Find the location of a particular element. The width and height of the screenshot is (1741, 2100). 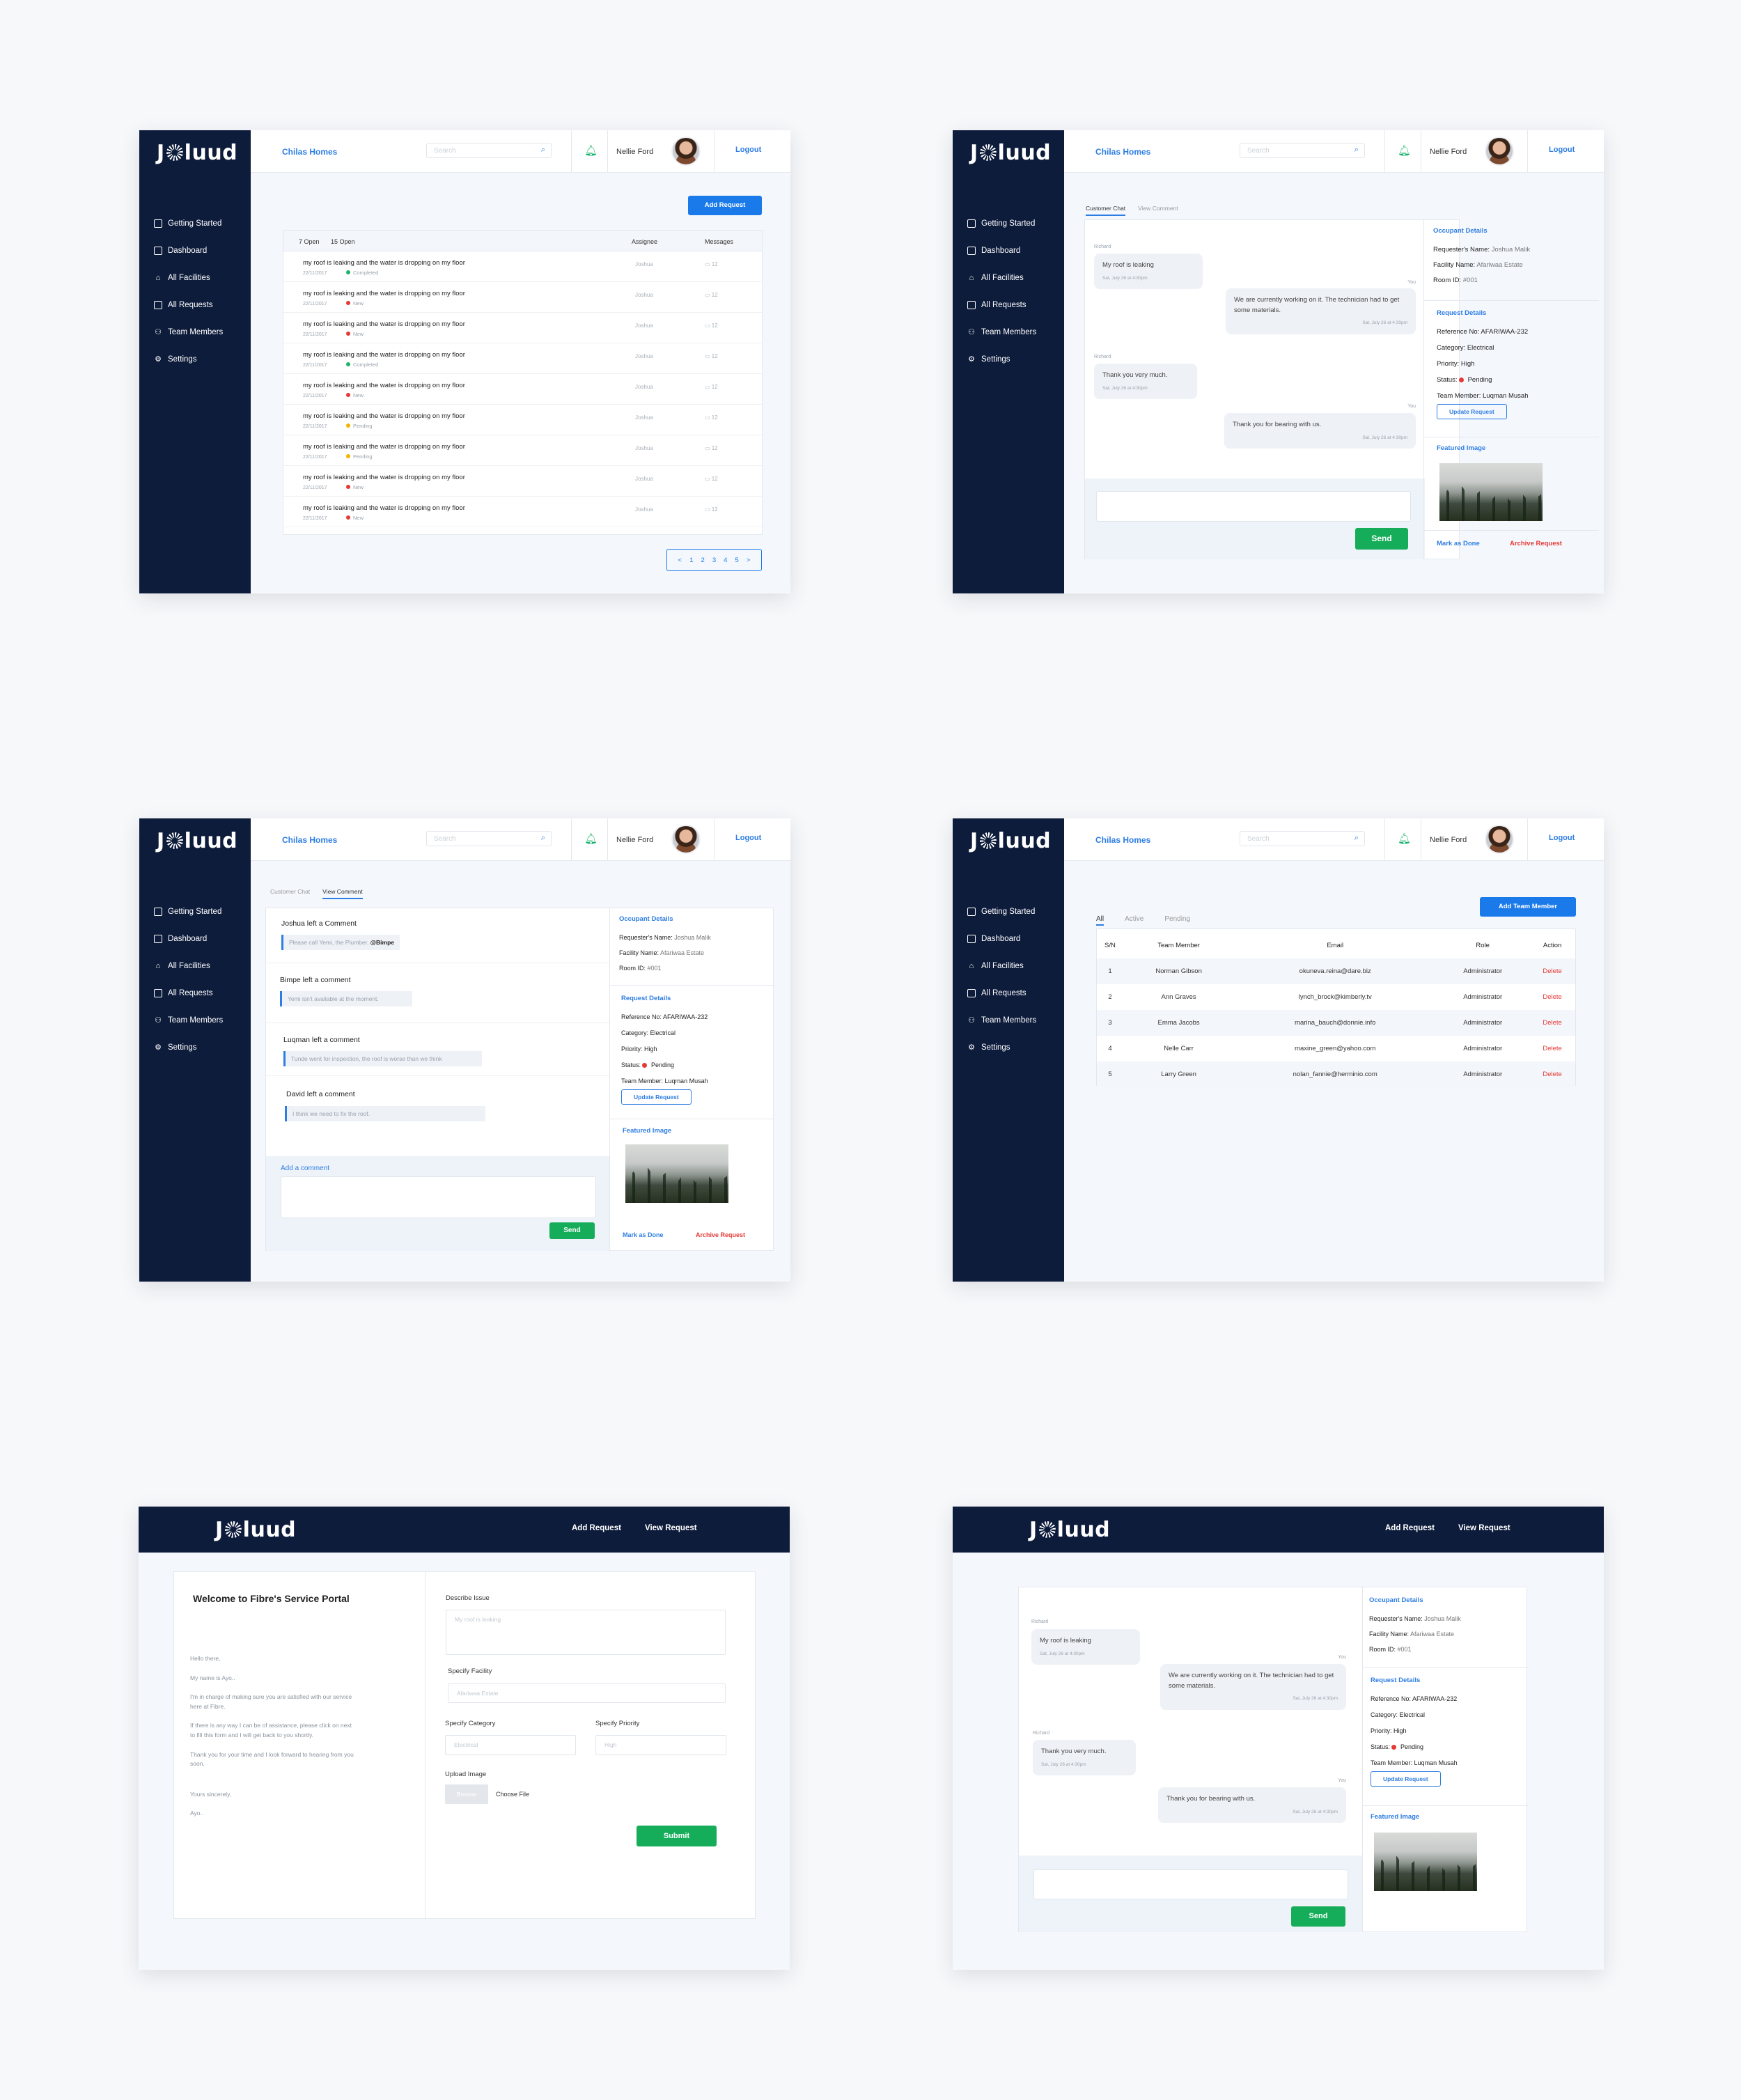

category-field: Electrical is located at coordinates (510, 1745).